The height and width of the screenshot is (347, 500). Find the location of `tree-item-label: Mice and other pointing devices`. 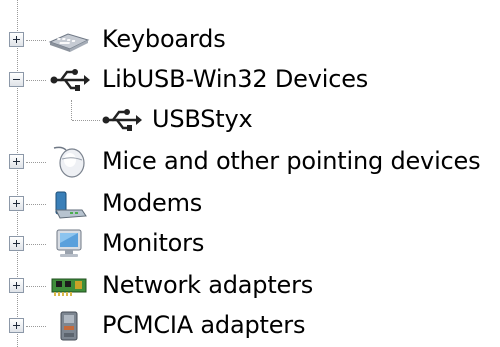

tree-item-label: Mice and other pointing devices is located at coordinates (291, 161).